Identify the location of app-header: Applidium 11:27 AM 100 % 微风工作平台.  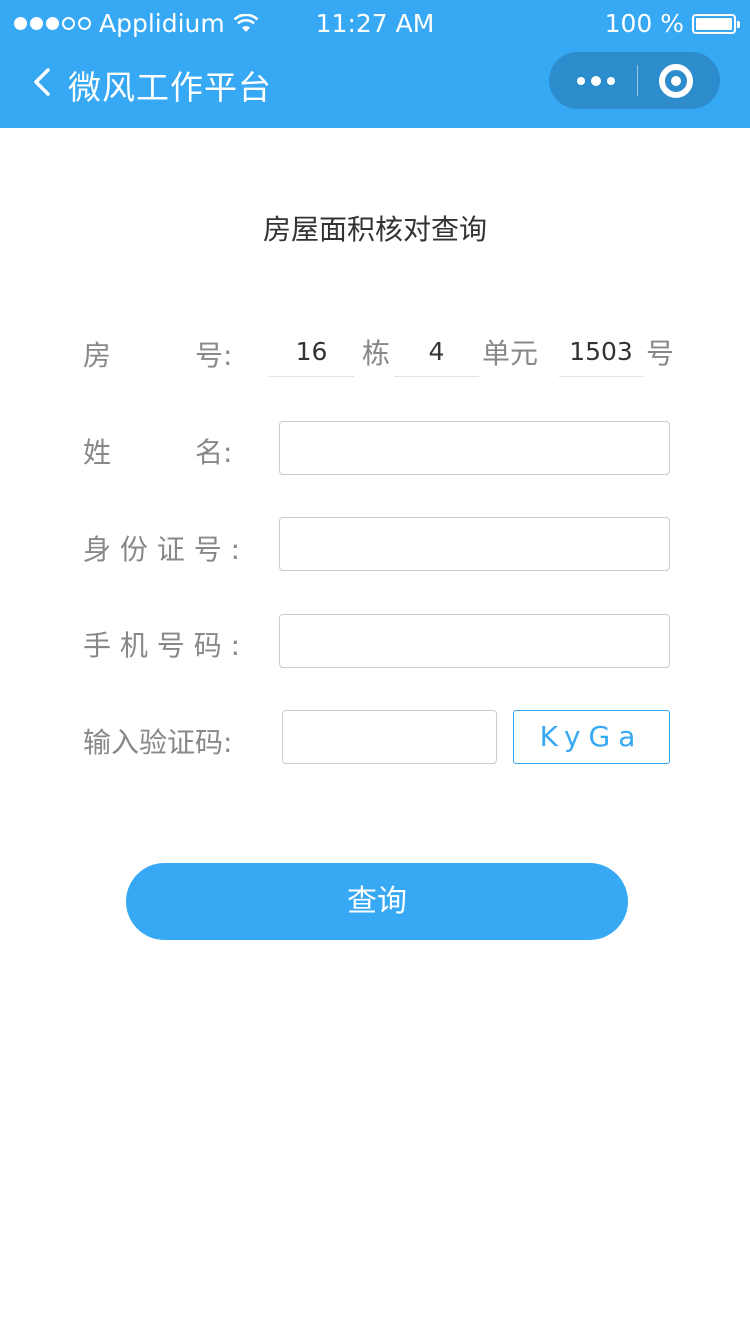
(375, 64).